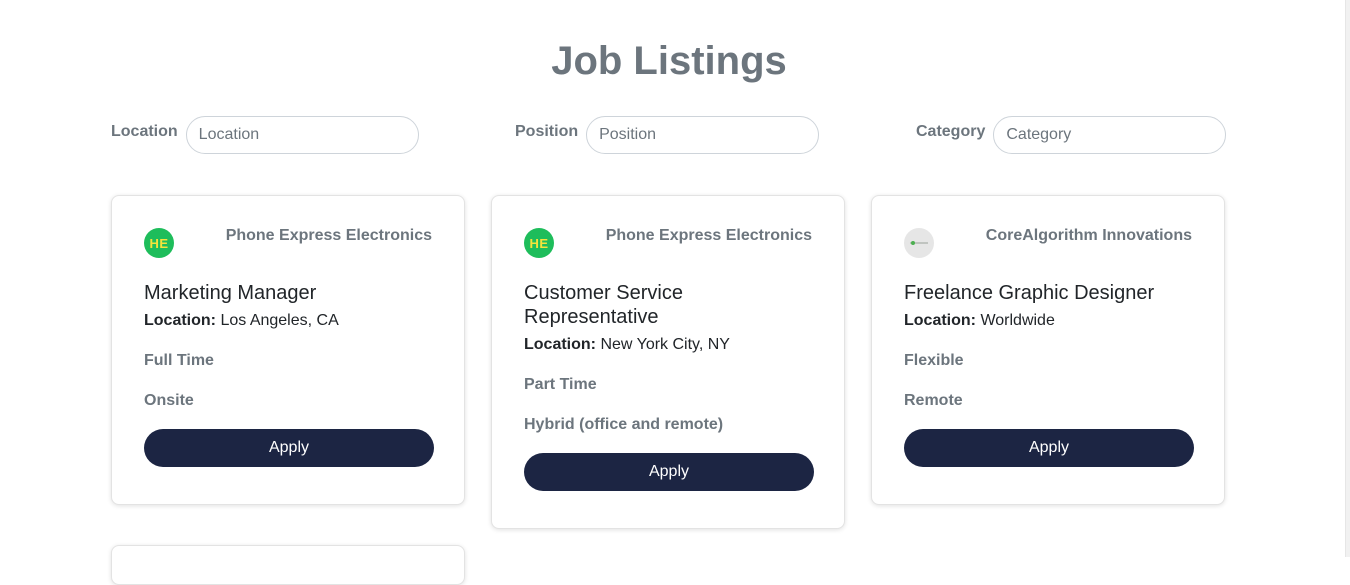 The image size is (1350, 585). What do you see at coordinates (665, 344) in the screenshot?
I see `location-value: New York City, NY` at bounding box center [665, 344].